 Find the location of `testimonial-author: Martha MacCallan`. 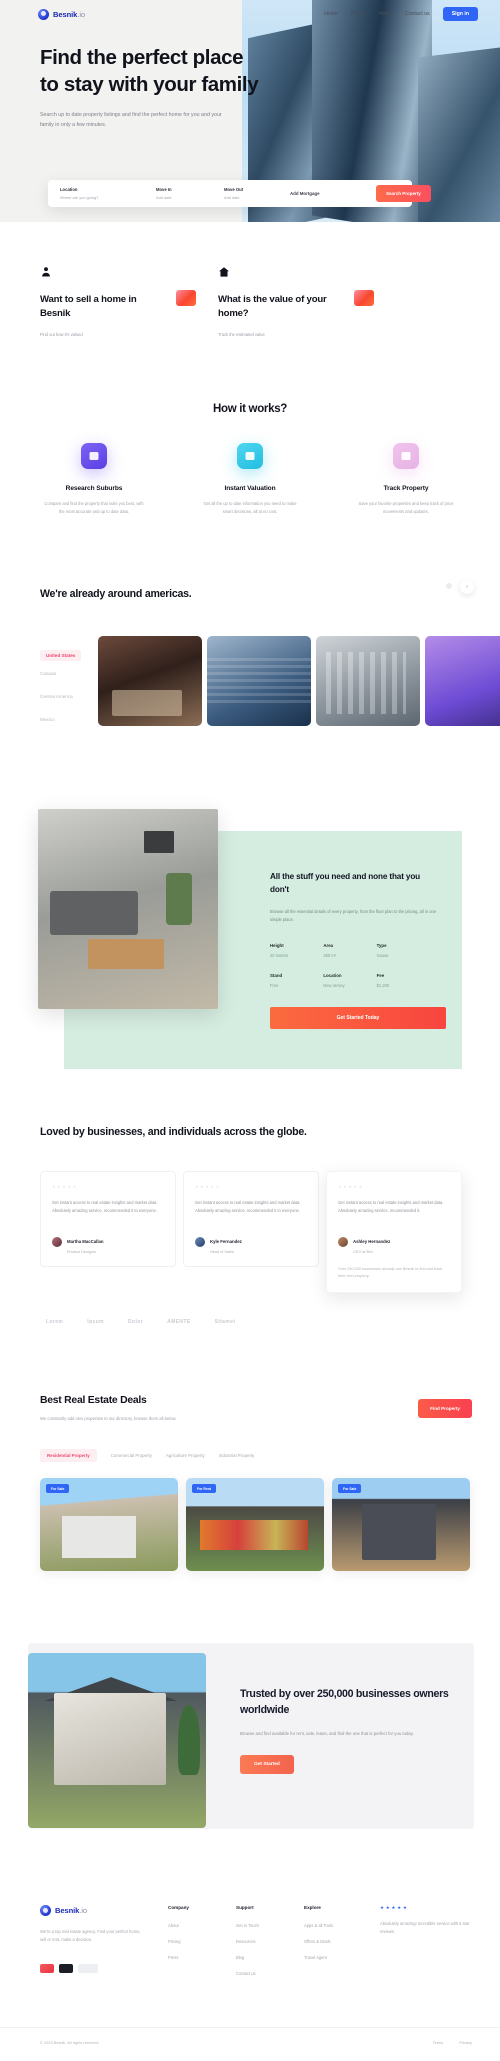

testimonial-author: Martha MacCallan is located at coordinates (85, 1241).